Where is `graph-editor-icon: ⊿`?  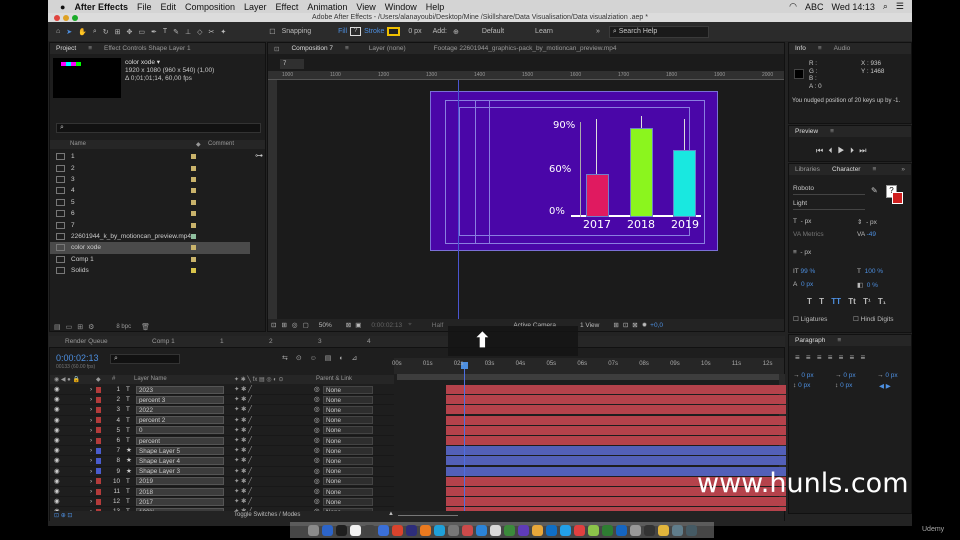
graph-editor-icon: ⊿ is located at coordinates (355, 358).